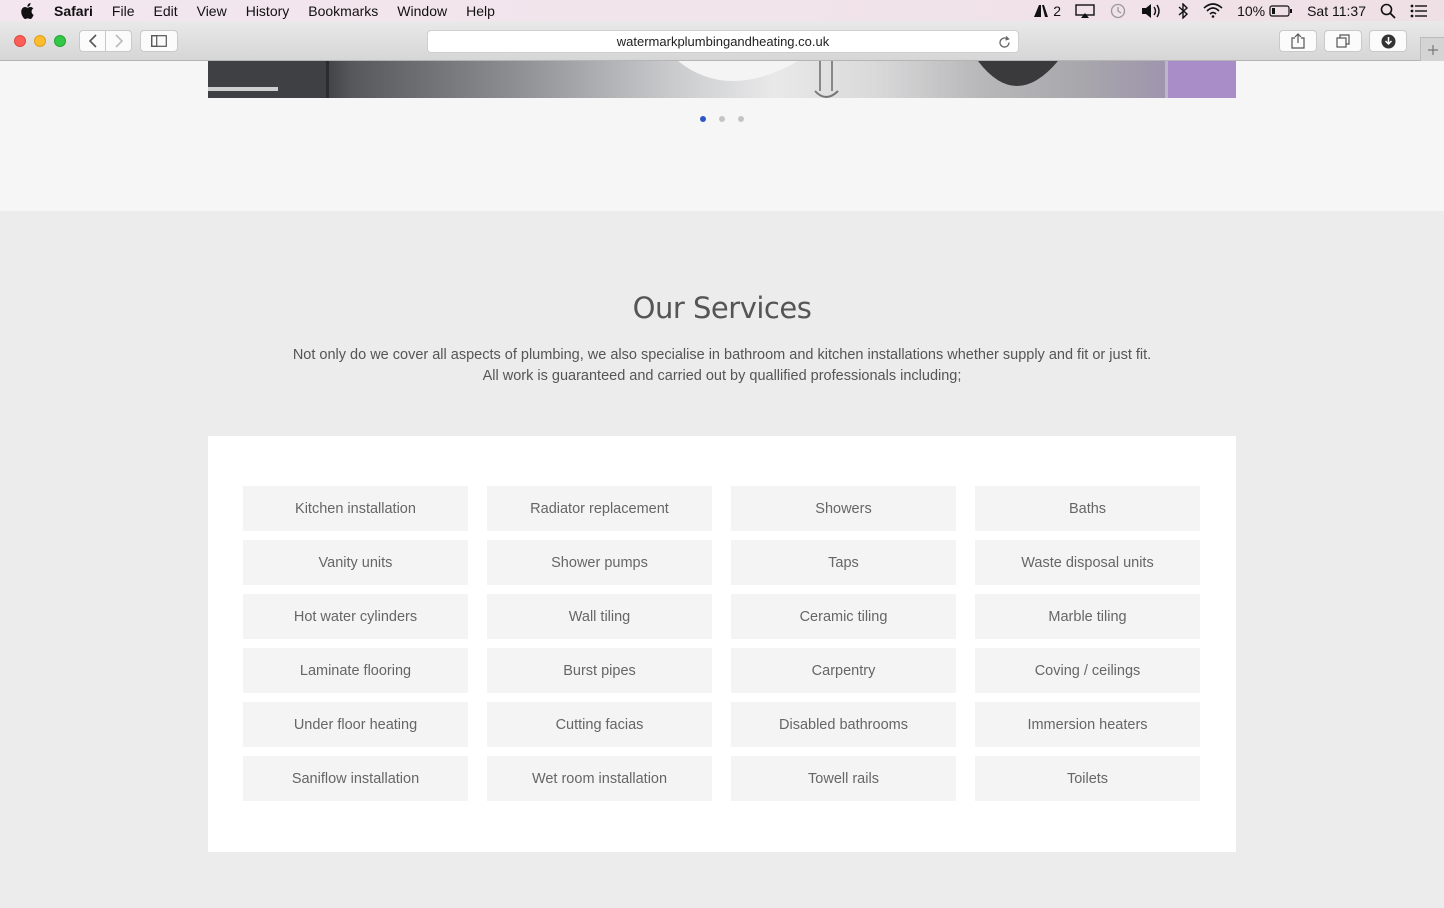 Image resolution: width=1444 pixels, height=908 pixels. What do you see at coordinates (722, 308) in the screenshot?
I see `services-title: Our Services` at bounding box center [722, 308].